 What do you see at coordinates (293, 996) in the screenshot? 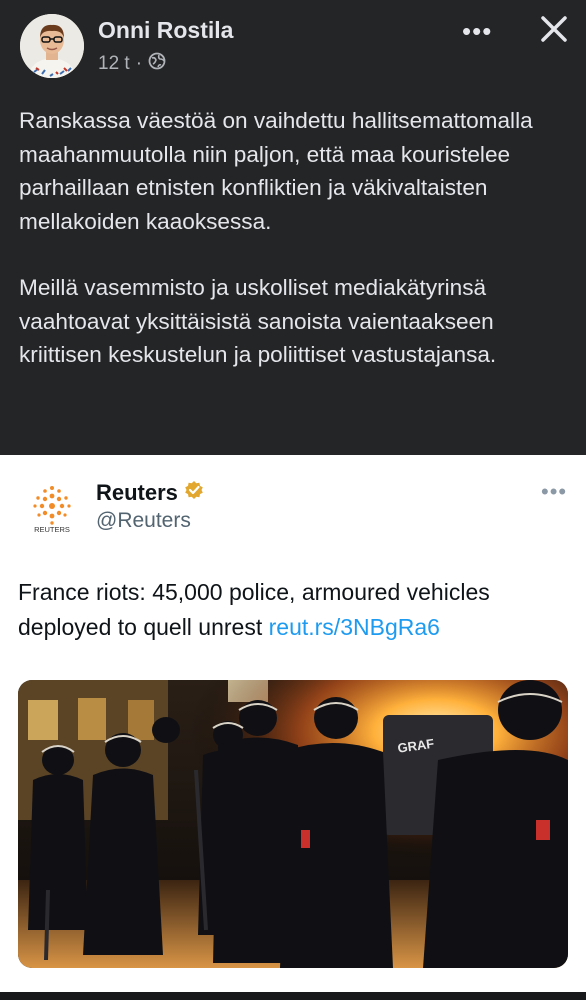
I see `bottom-bar` at bounding box center [293, 996].